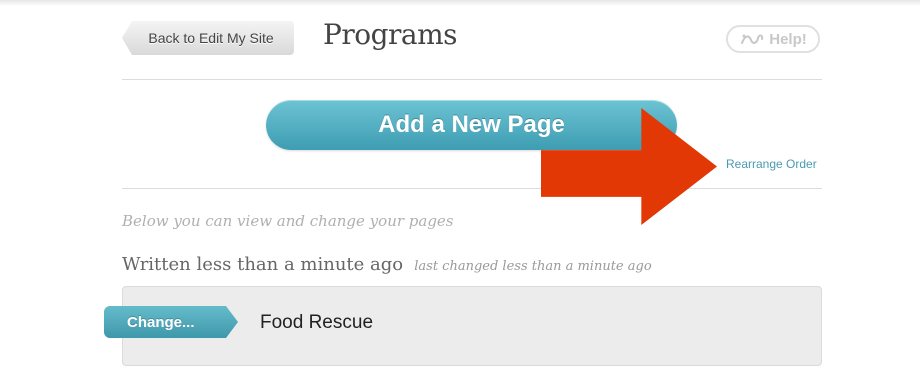 The height and width of the screenshot is (366, 920). I want to click on section-divider, so click(472, 188).